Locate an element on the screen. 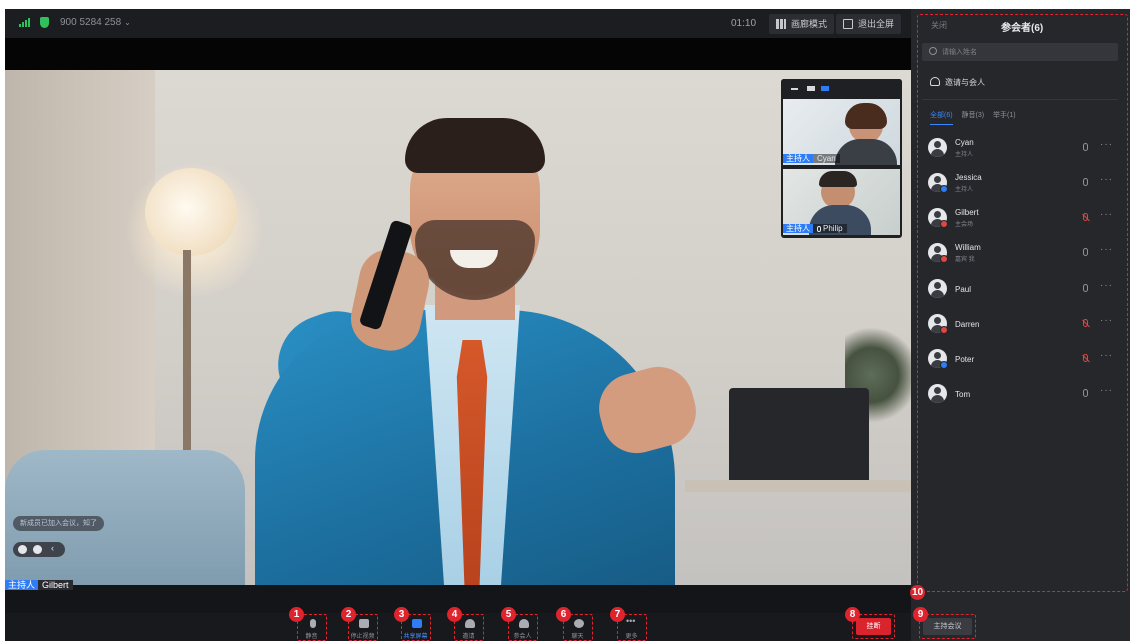  participant-row: Jessica 主持人 ··· is located at coordinates (1023, 183).